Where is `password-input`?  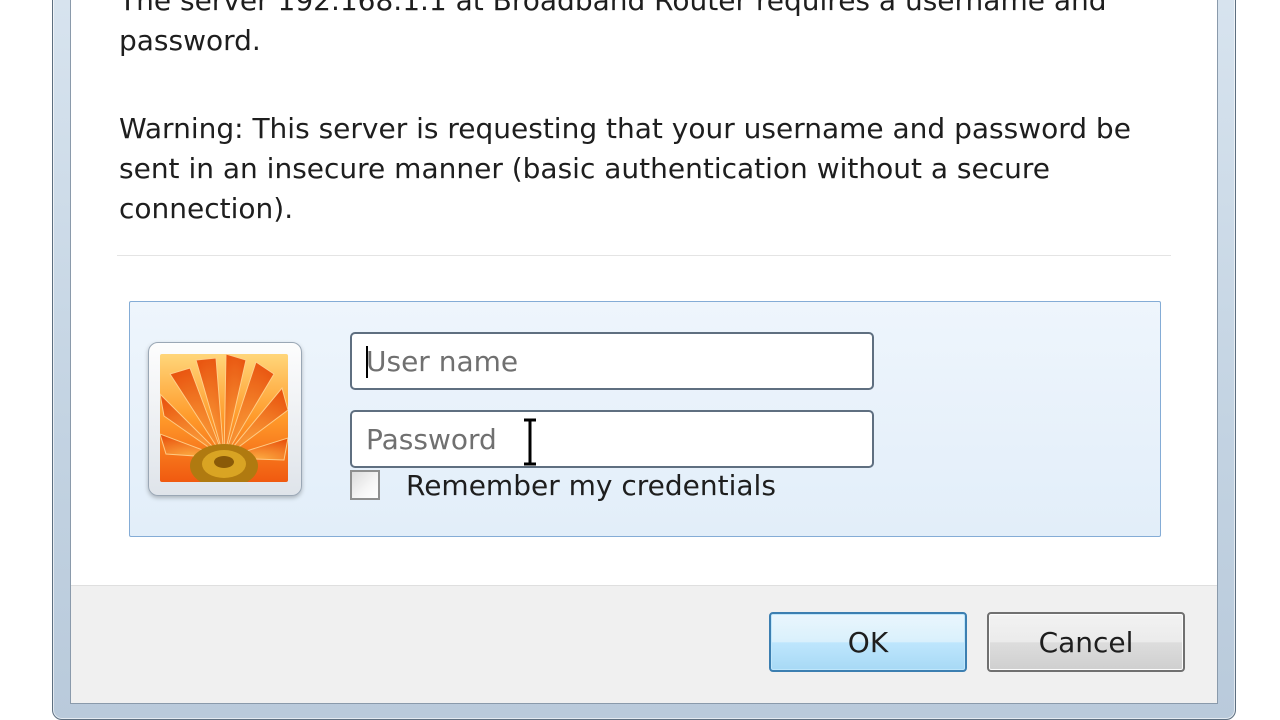 password-input is located at coordinates (612, 439).